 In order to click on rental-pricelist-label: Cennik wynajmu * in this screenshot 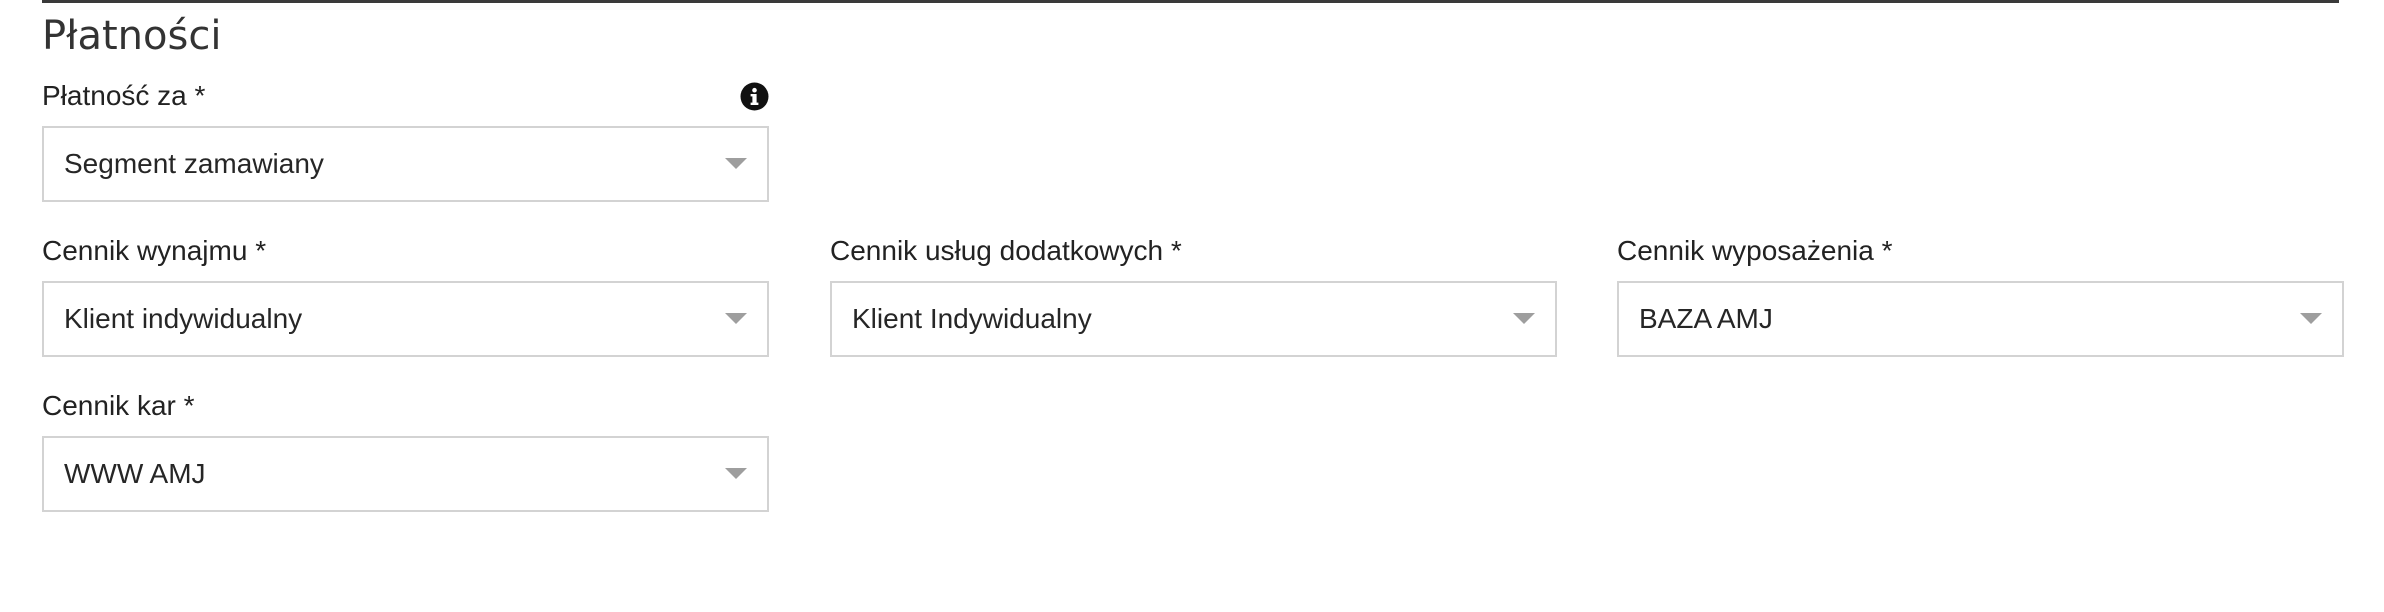, I will do `click(154, 250)`.